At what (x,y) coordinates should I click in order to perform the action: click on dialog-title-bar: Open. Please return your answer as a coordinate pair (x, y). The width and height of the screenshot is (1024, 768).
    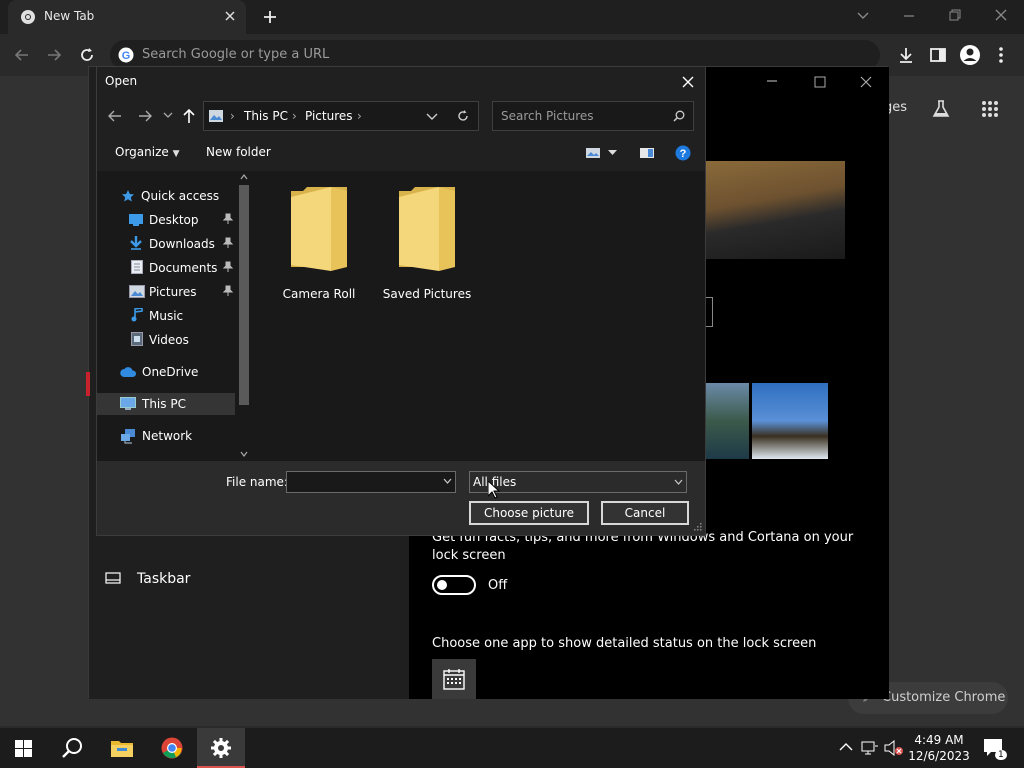
    Looking at the image, I should click on (401, 82).